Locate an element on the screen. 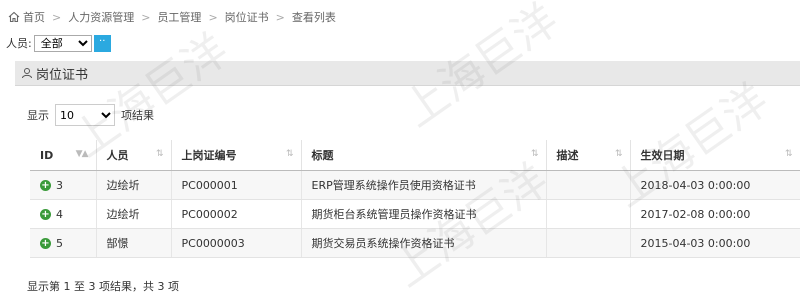 Image resolution: width=800 pixels, height=304 pixels. user-icon is located at coordinates (27, 73).